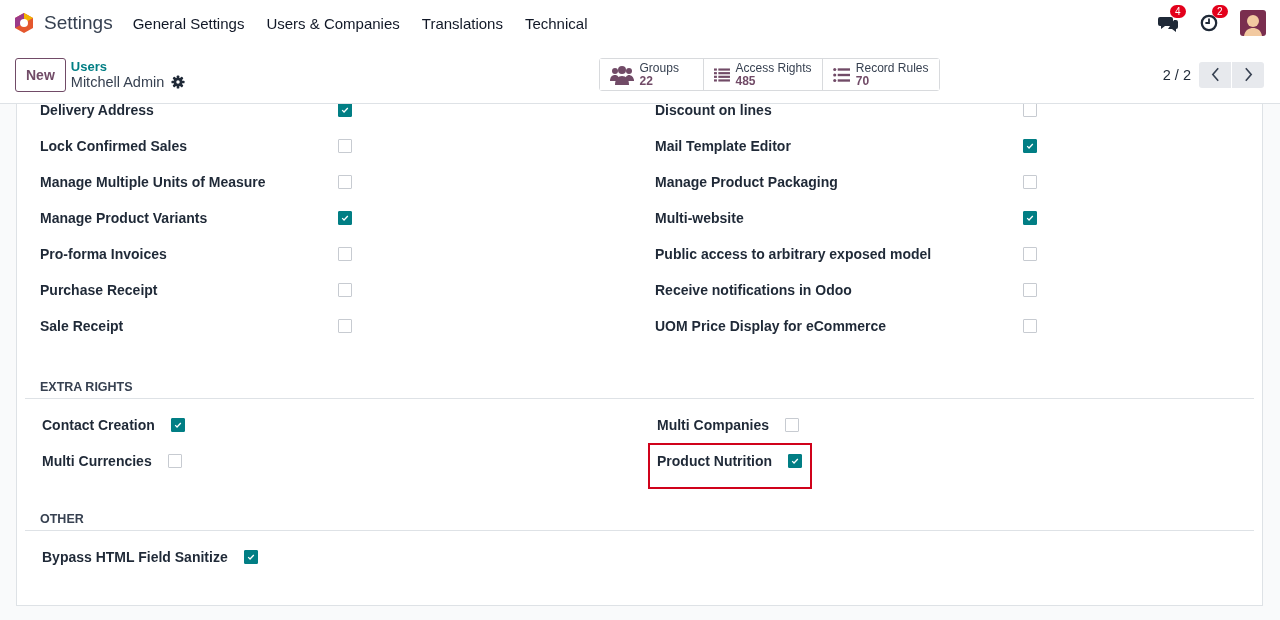 This screenshot has width=1280, height=620. I want to click on field-label: Purchase Receipt, so click(99, 290).